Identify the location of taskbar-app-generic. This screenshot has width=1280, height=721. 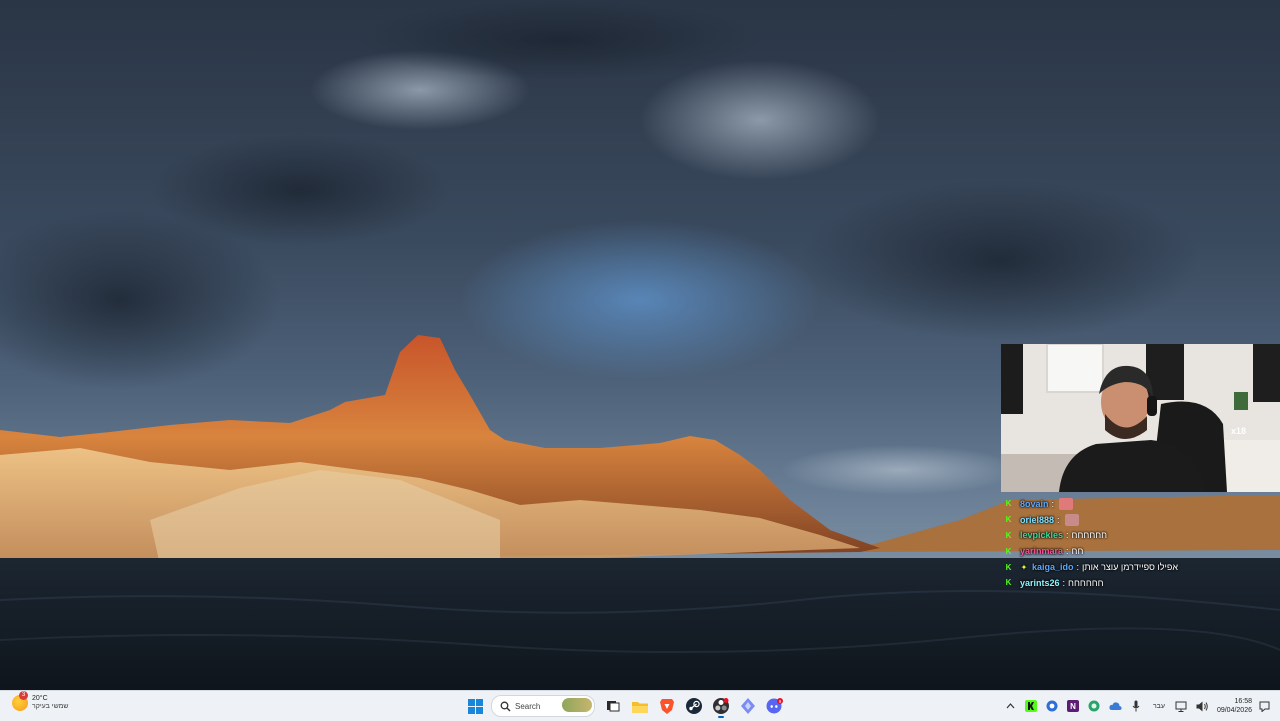
(748, 706).